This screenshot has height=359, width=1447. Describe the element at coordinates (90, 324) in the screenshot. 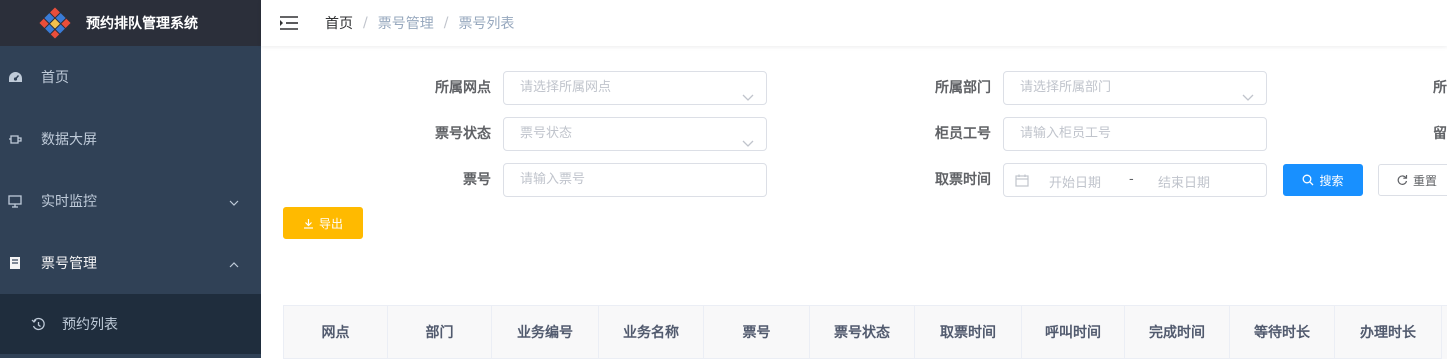

I see `sidebar-subitem-label: 预约列表` at that location.